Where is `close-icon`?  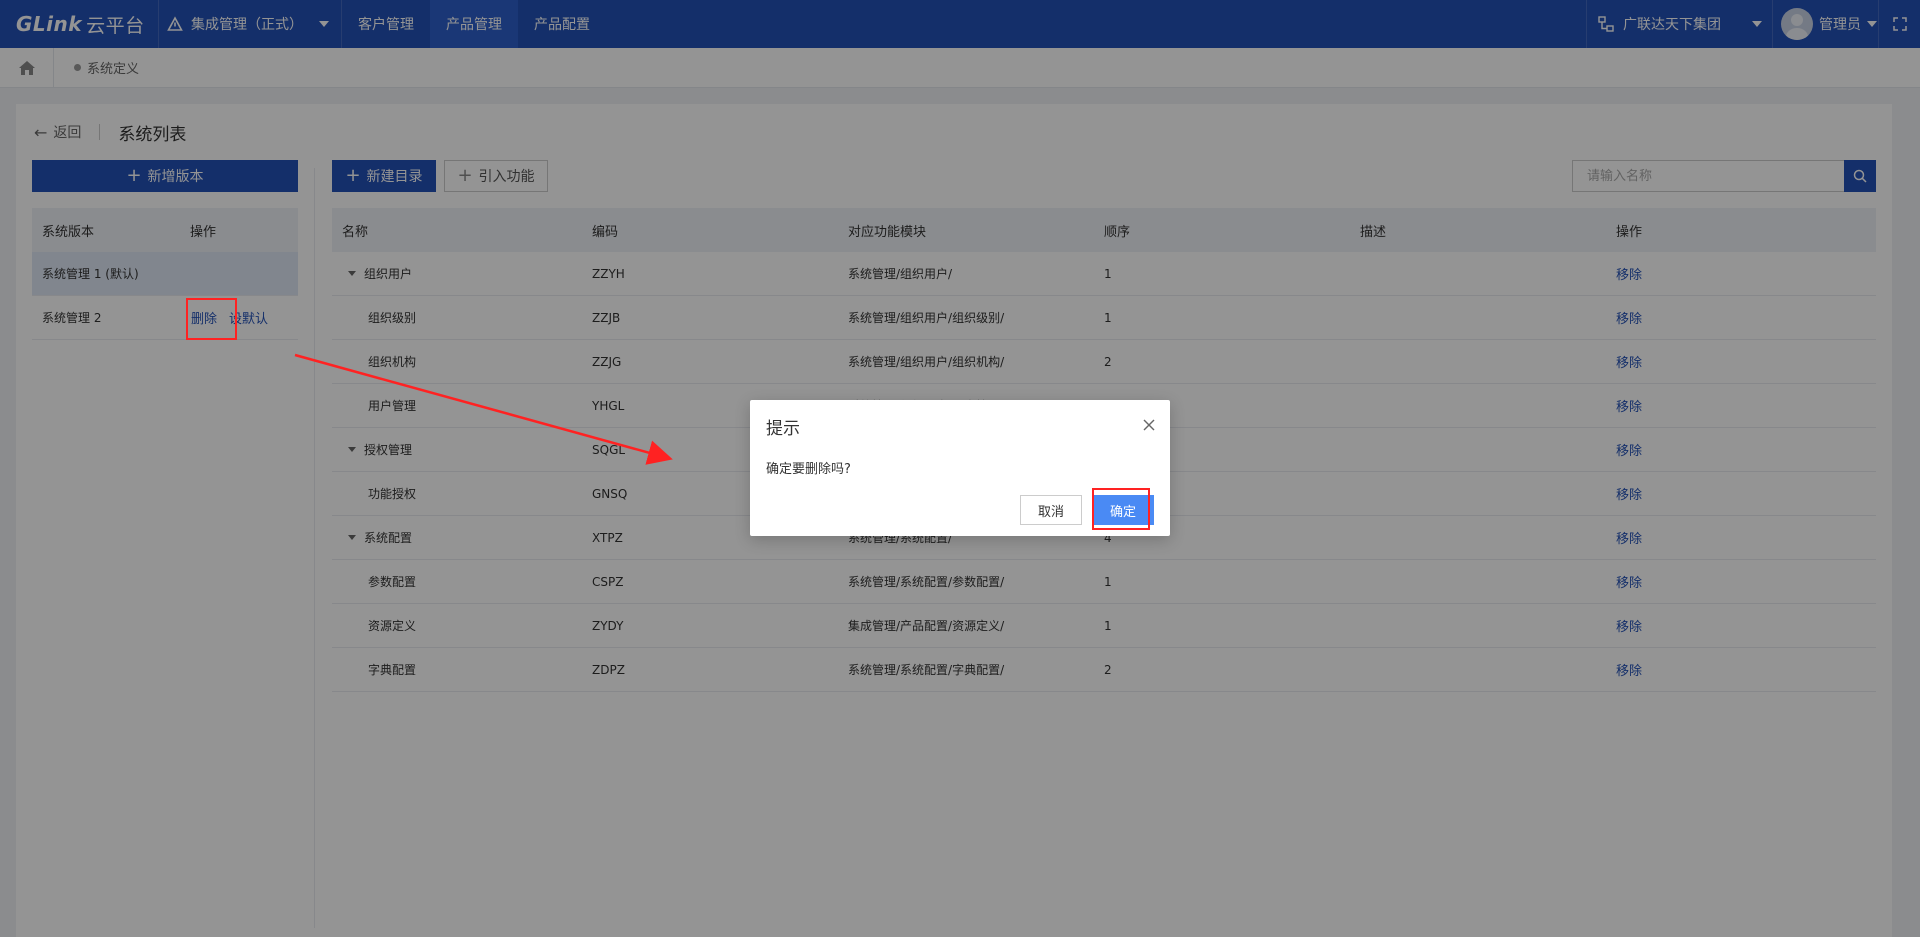 close-icon is located at coordinates (1149, 425).